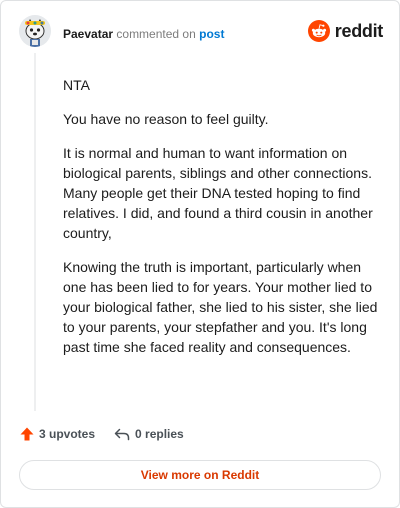 This screenshot has width=400, height=508. Describe the element at coordinates (122, 434) in the screenshot. I see `reply-arrow-icon` at that location.